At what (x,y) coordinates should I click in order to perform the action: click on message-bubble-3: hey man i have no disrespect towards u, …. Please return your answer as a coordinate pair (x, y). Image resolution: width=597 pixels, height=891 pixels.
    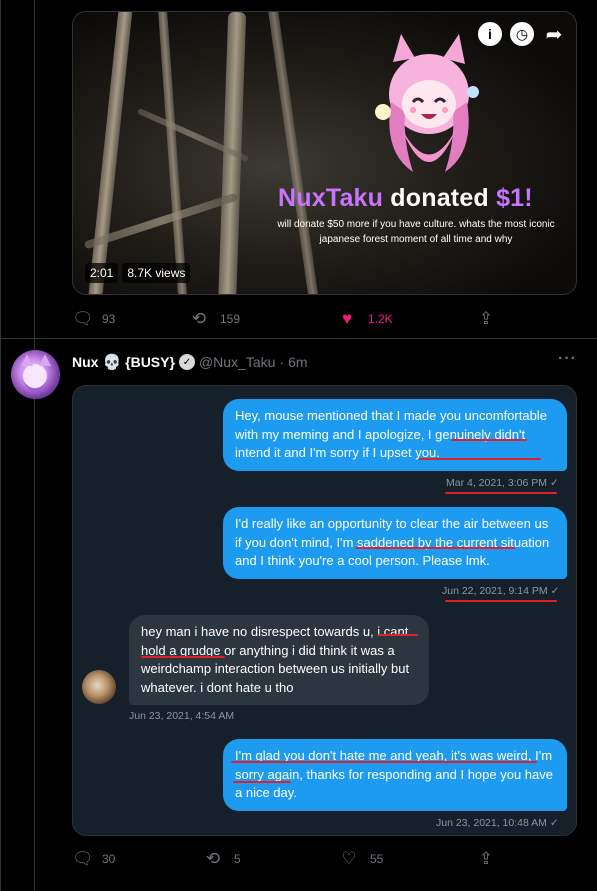
    Looking at the image, I should click on (279, 660).